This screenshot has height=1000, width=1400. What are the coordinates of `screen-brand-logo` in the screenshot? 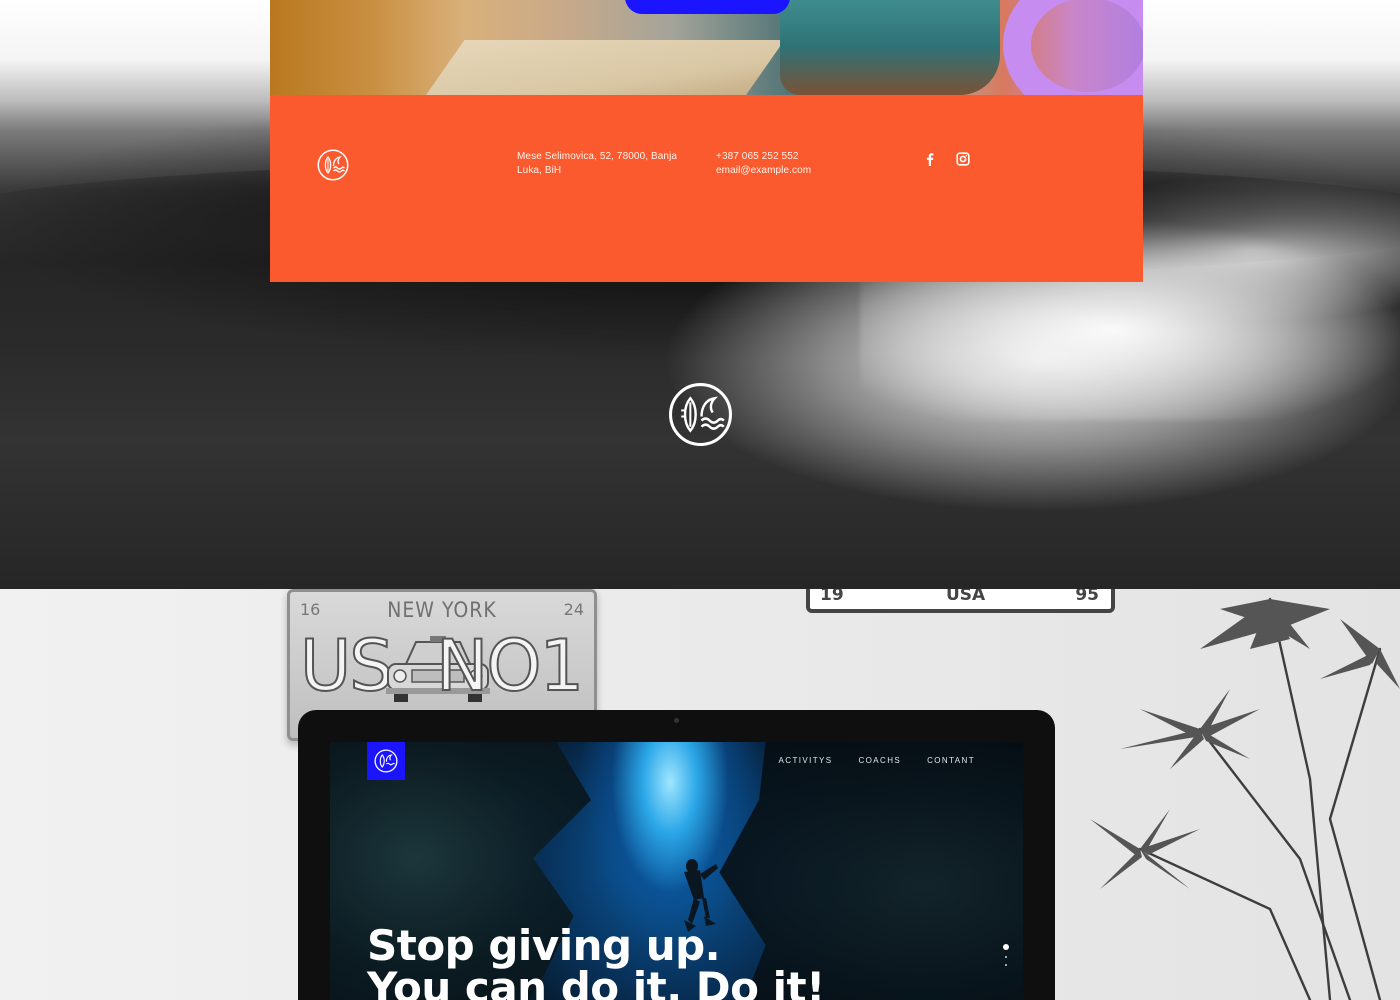 It's located at (386, 761).